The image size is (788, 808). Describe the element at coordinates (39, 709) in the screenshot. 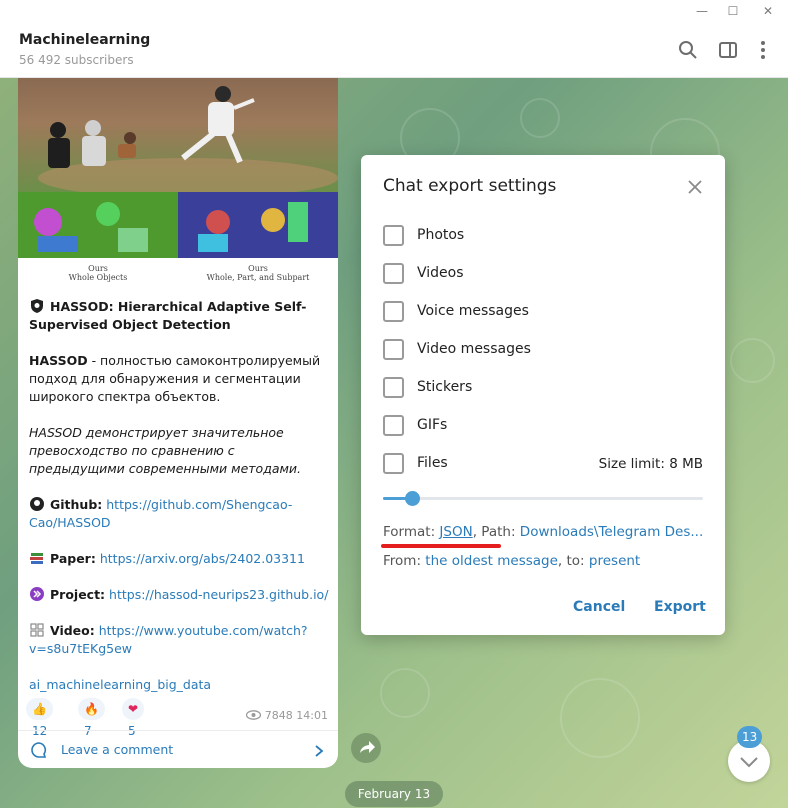

I see `thumbs-up-icon: 👍` at that location.